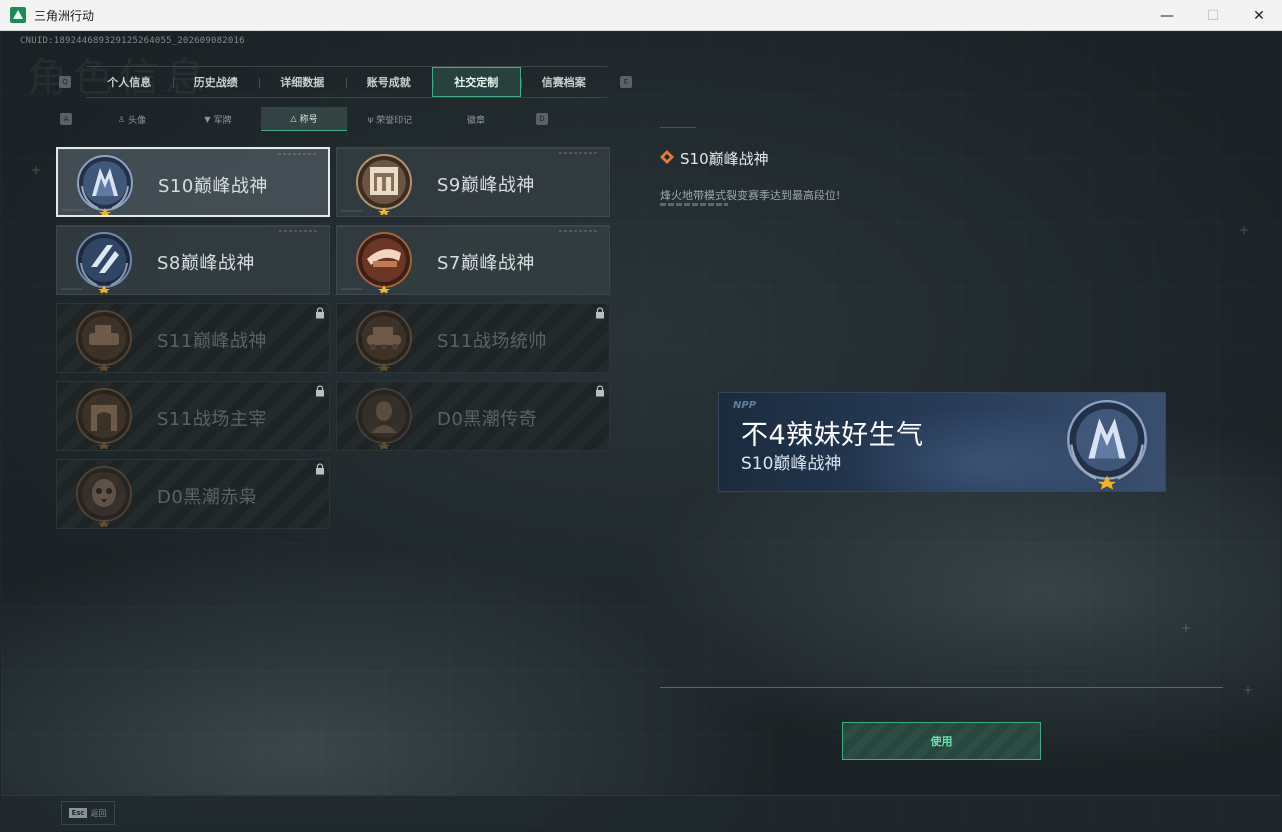  I want to click on tab-detailed-data: 详细数据, so click(302, 82).